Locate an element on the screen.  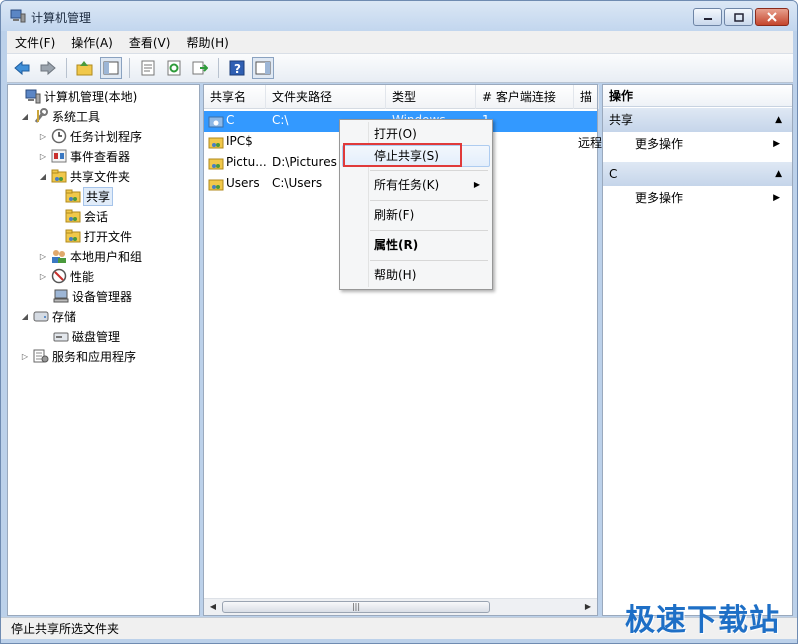
column-header-share-name: 共享名 is located at coordinates (235, 97).